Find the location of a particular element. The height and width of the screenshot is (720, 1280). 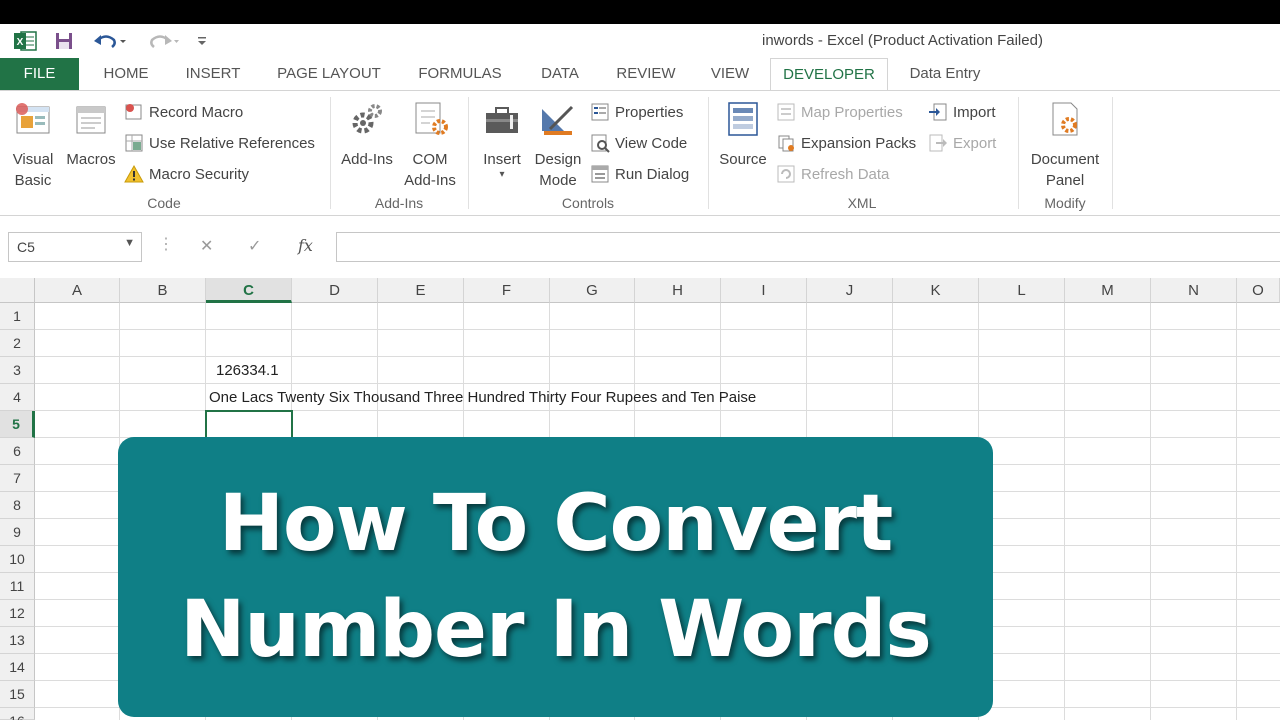

tab-file: FILE is located at coordinates (39, 74).